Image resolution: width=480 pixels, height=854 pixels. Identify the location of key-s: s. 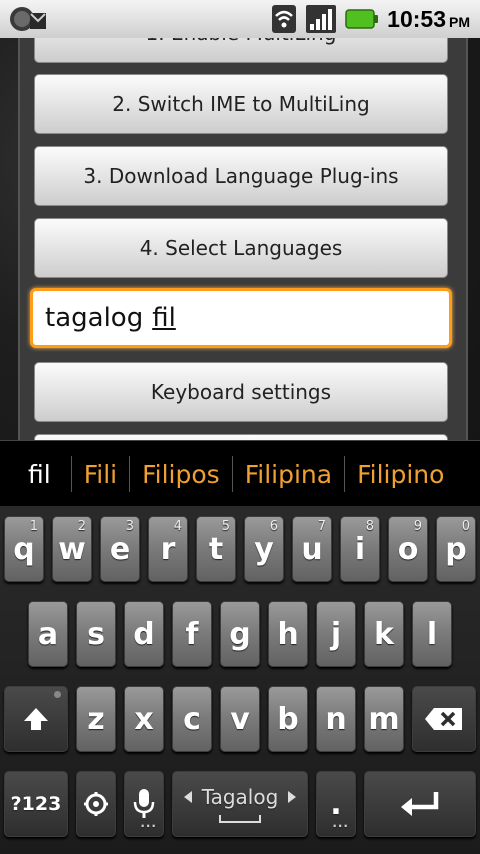
(96, 634).